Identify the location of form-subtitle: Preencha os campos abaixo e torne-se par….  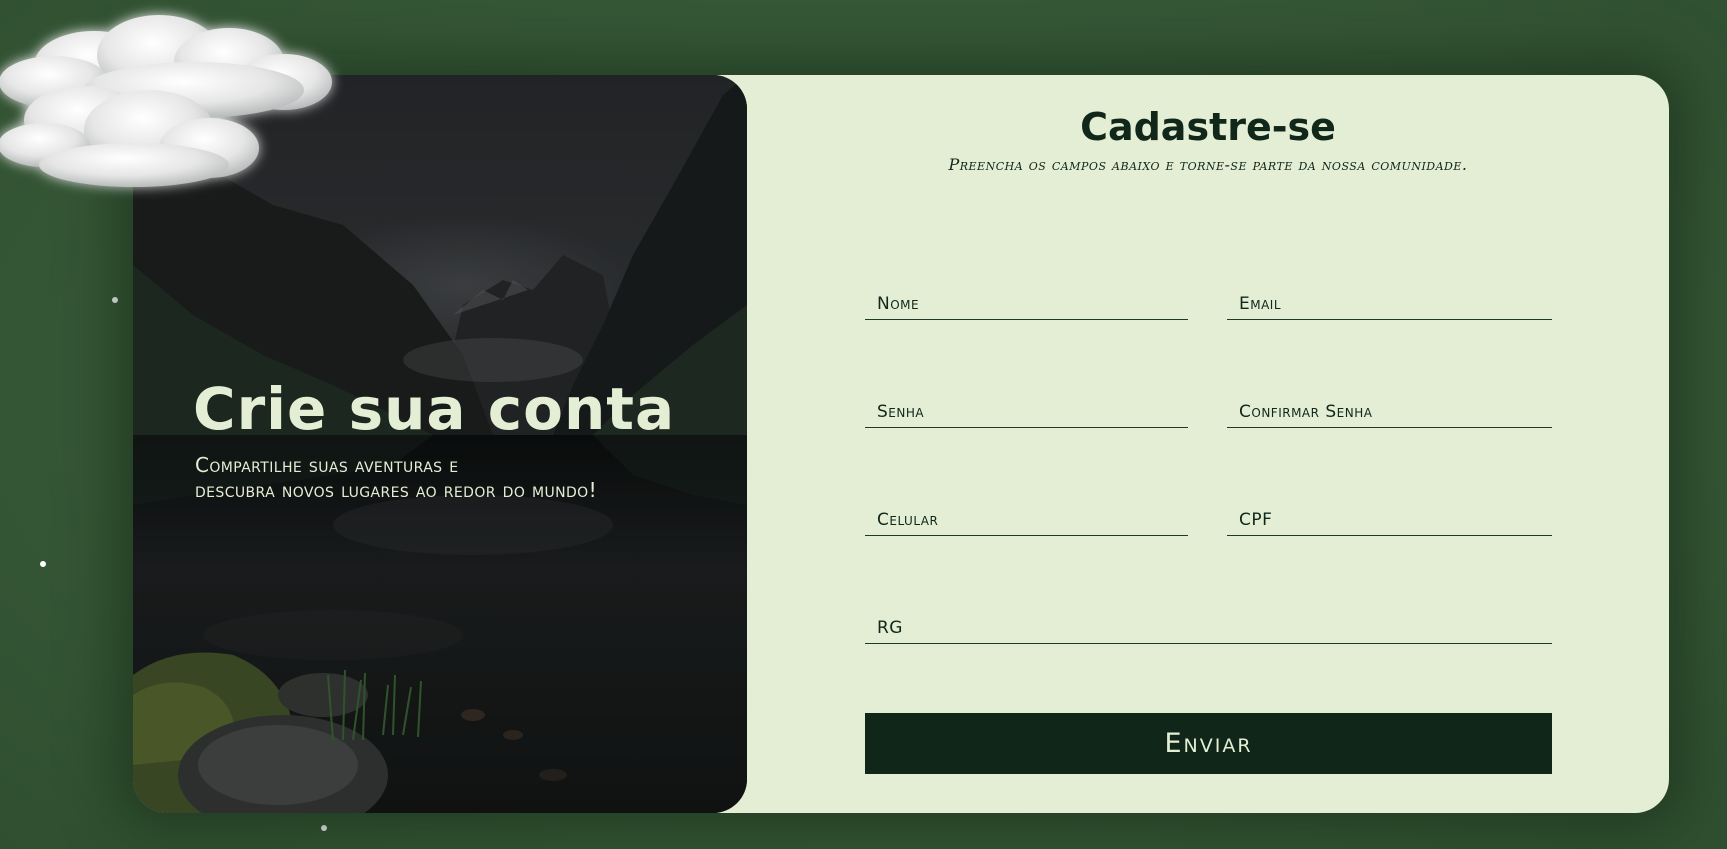
(1208, 164).